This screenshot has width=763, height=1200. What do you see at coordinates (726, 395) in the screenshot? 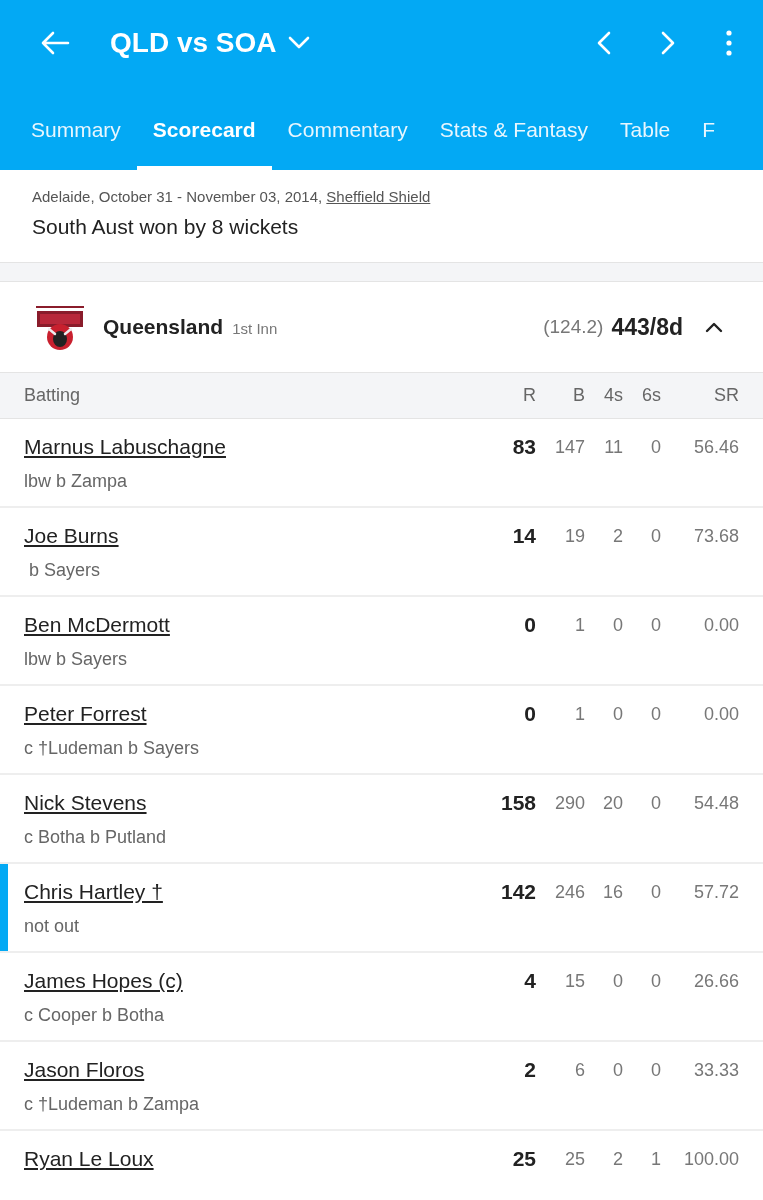
I see `column-header: SR` at bounding box center [726, 395].